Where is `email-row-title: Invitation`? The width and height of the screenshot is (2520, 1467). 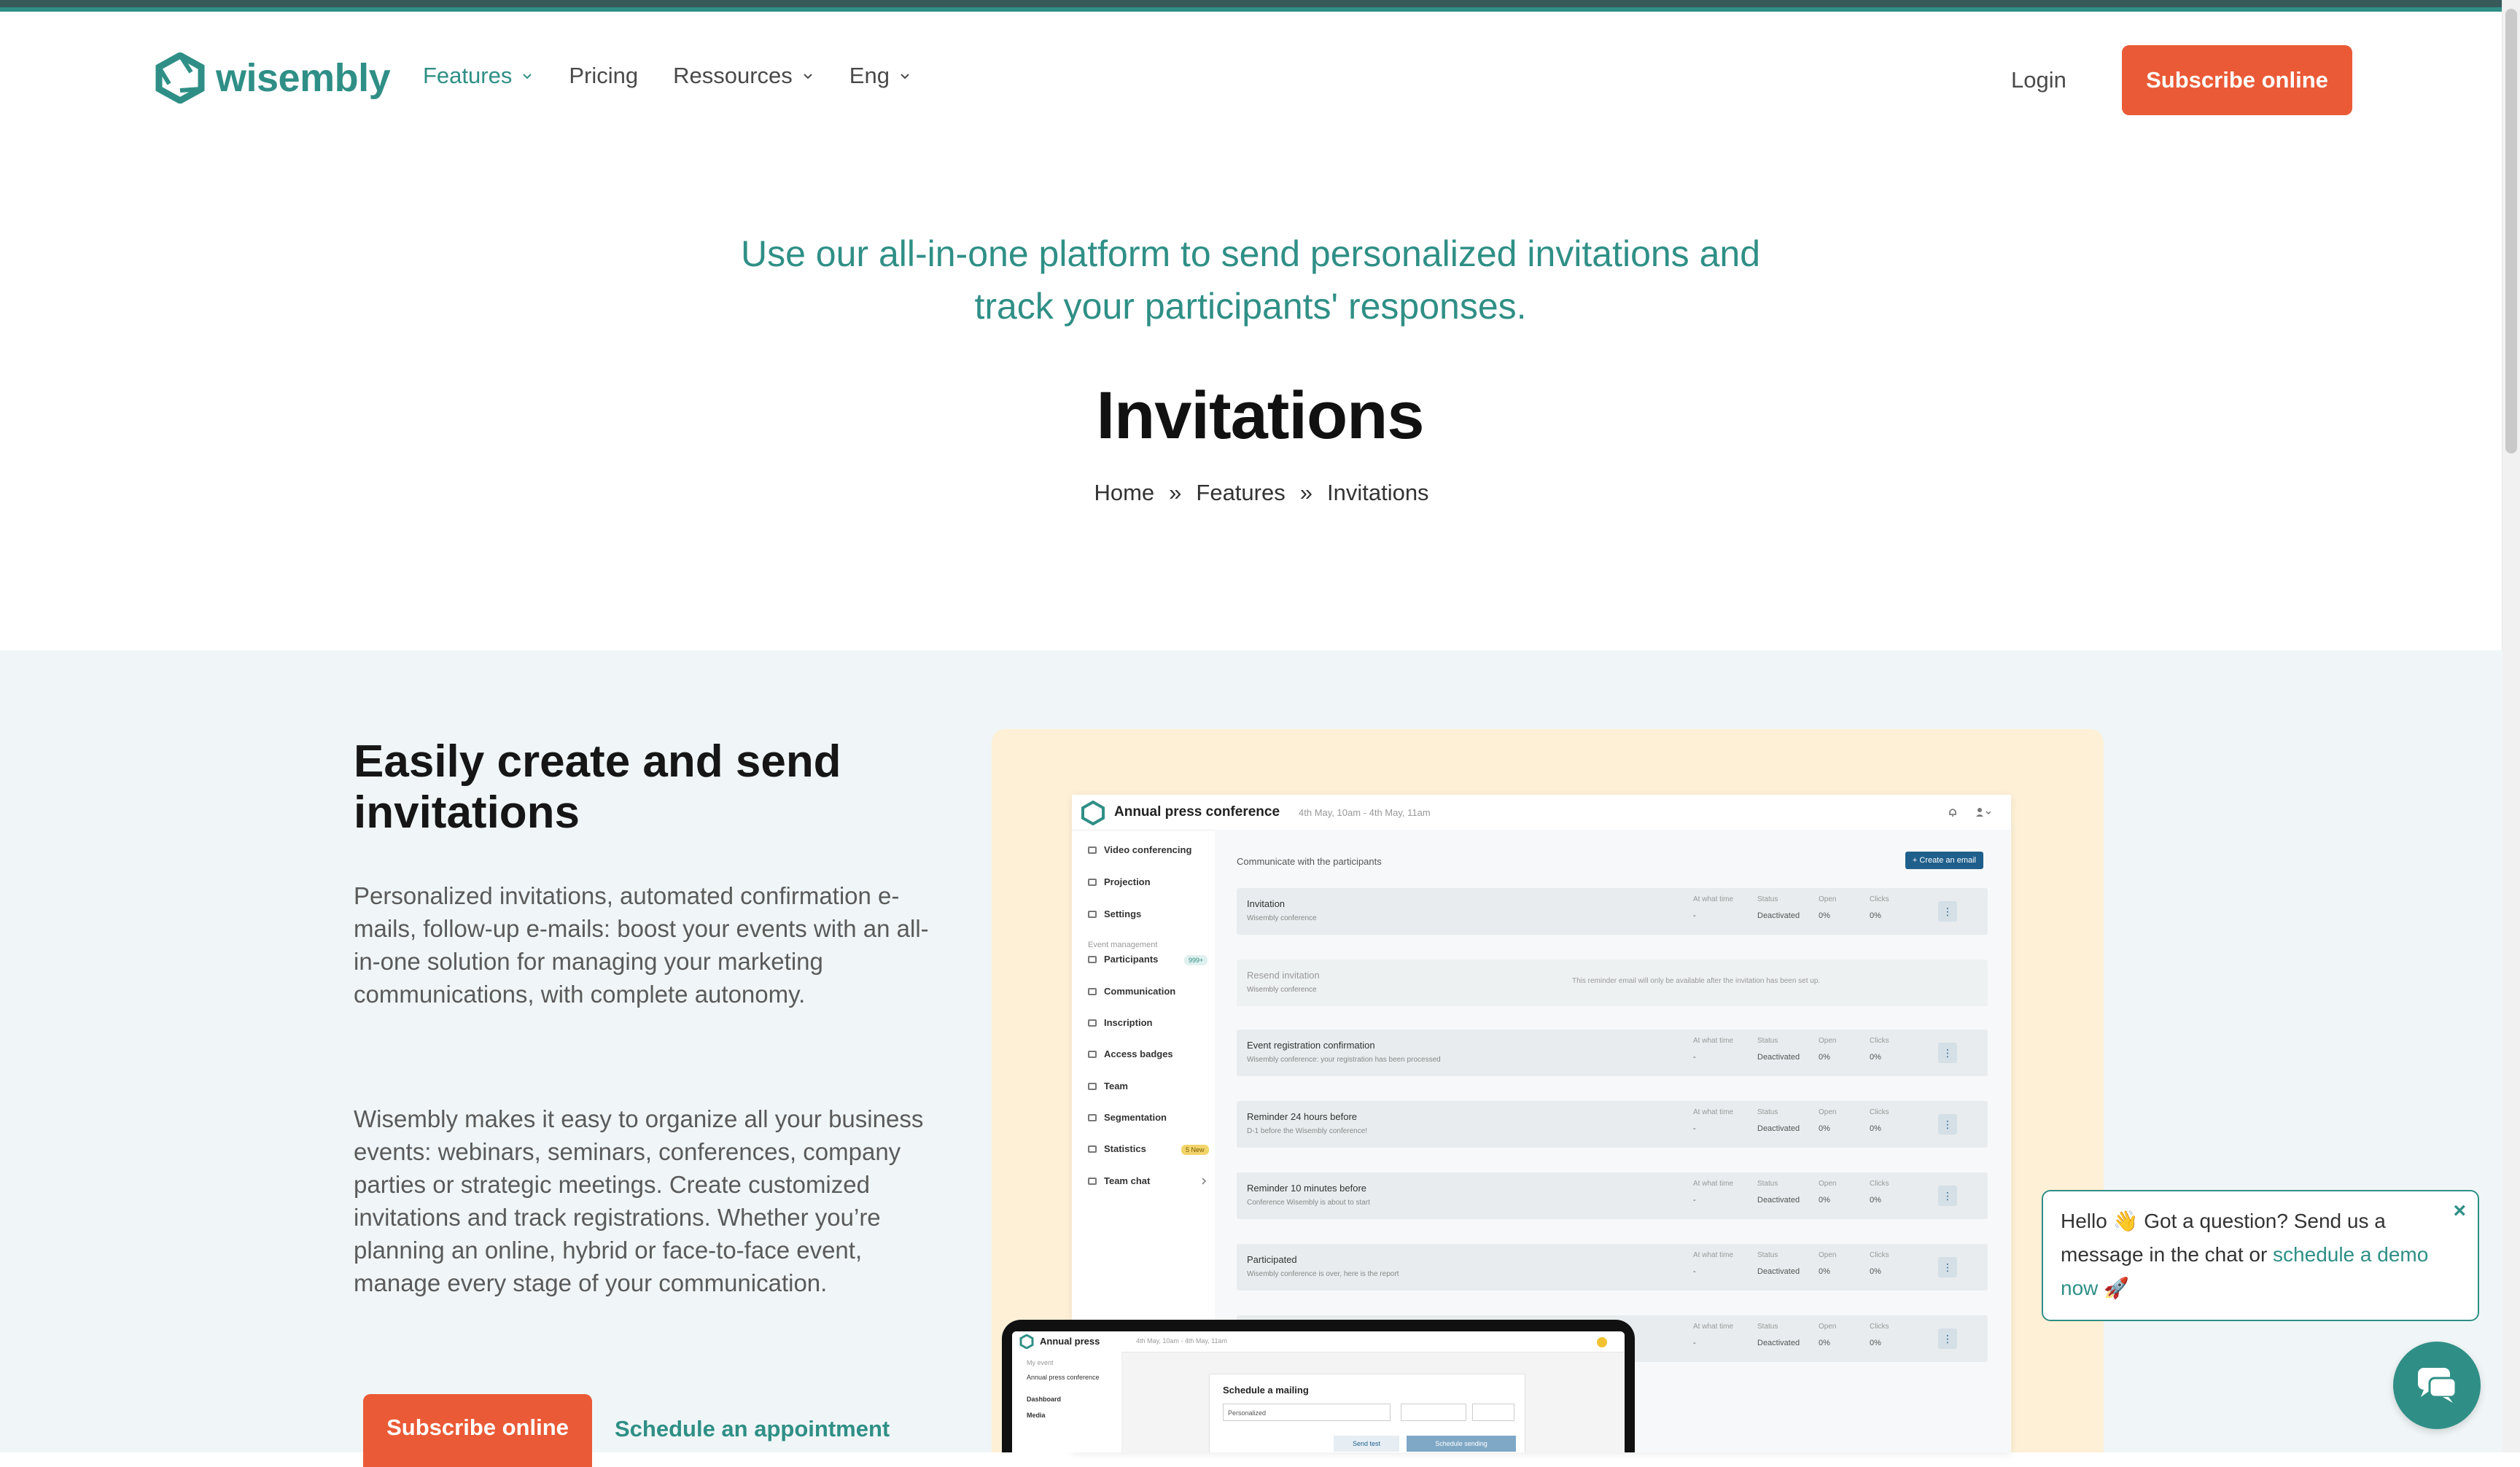
email-row-title: Invitation is located at coordinates (1266, 903).